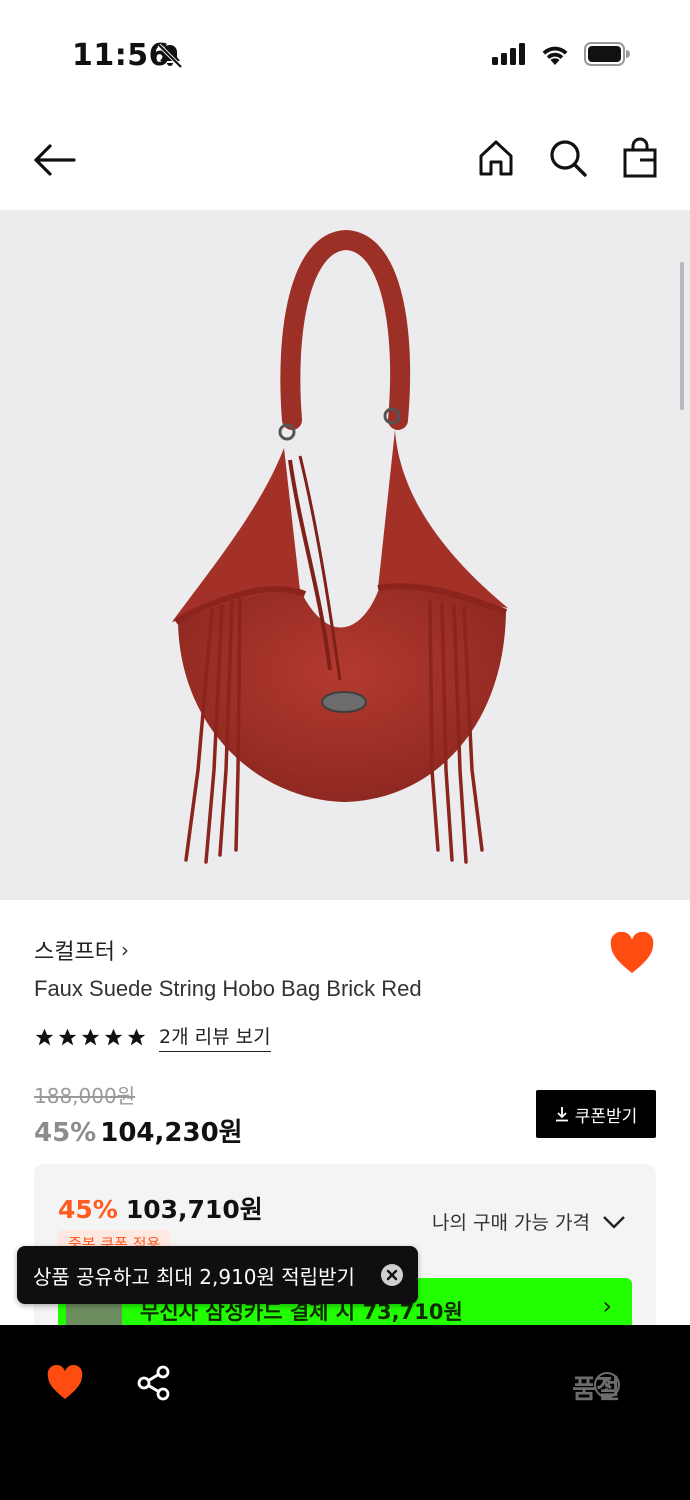 The width and height of the screenshot is (690, 1500). What do you see at coordinates (614, 1221) in the screenshot?
I see `chevron-down-icon` at bounding box center [614, 1221].